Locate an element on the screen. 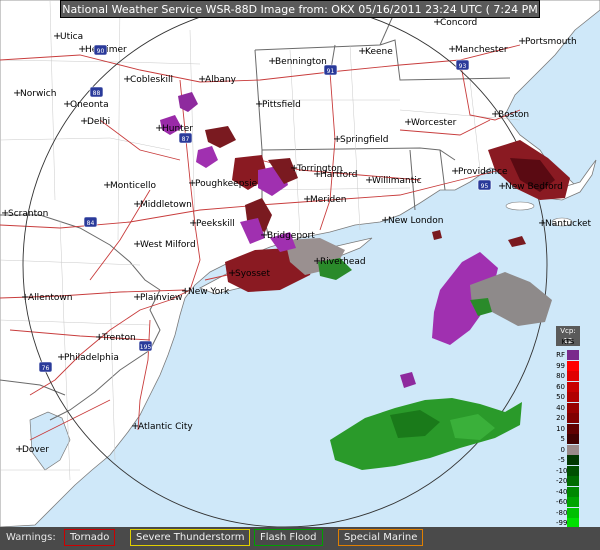 This screenshot has height=550, width=600. shield-number: 90 is located at coordinates (101, 51).